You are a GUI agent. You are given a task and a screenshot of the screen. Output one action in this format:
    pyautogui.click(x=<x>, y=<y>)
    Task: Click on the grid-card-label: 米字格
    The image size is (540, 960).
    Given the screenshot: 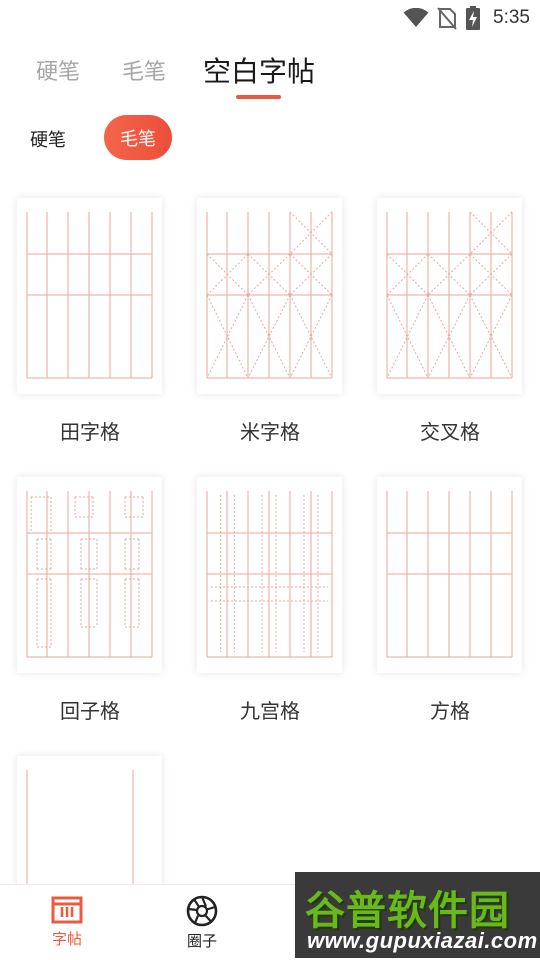 What is the action you would take?
    pyautogui.click(x=270, y=432)
    